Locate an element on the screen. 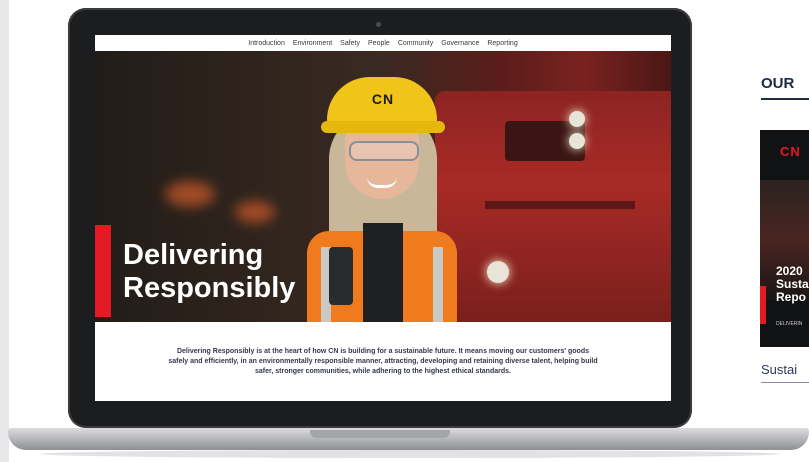 Image resolution: width=809 pixels, height=462 pixels. report-cover-subtitle: DELIVERIN is located at coordinates (789, 324).